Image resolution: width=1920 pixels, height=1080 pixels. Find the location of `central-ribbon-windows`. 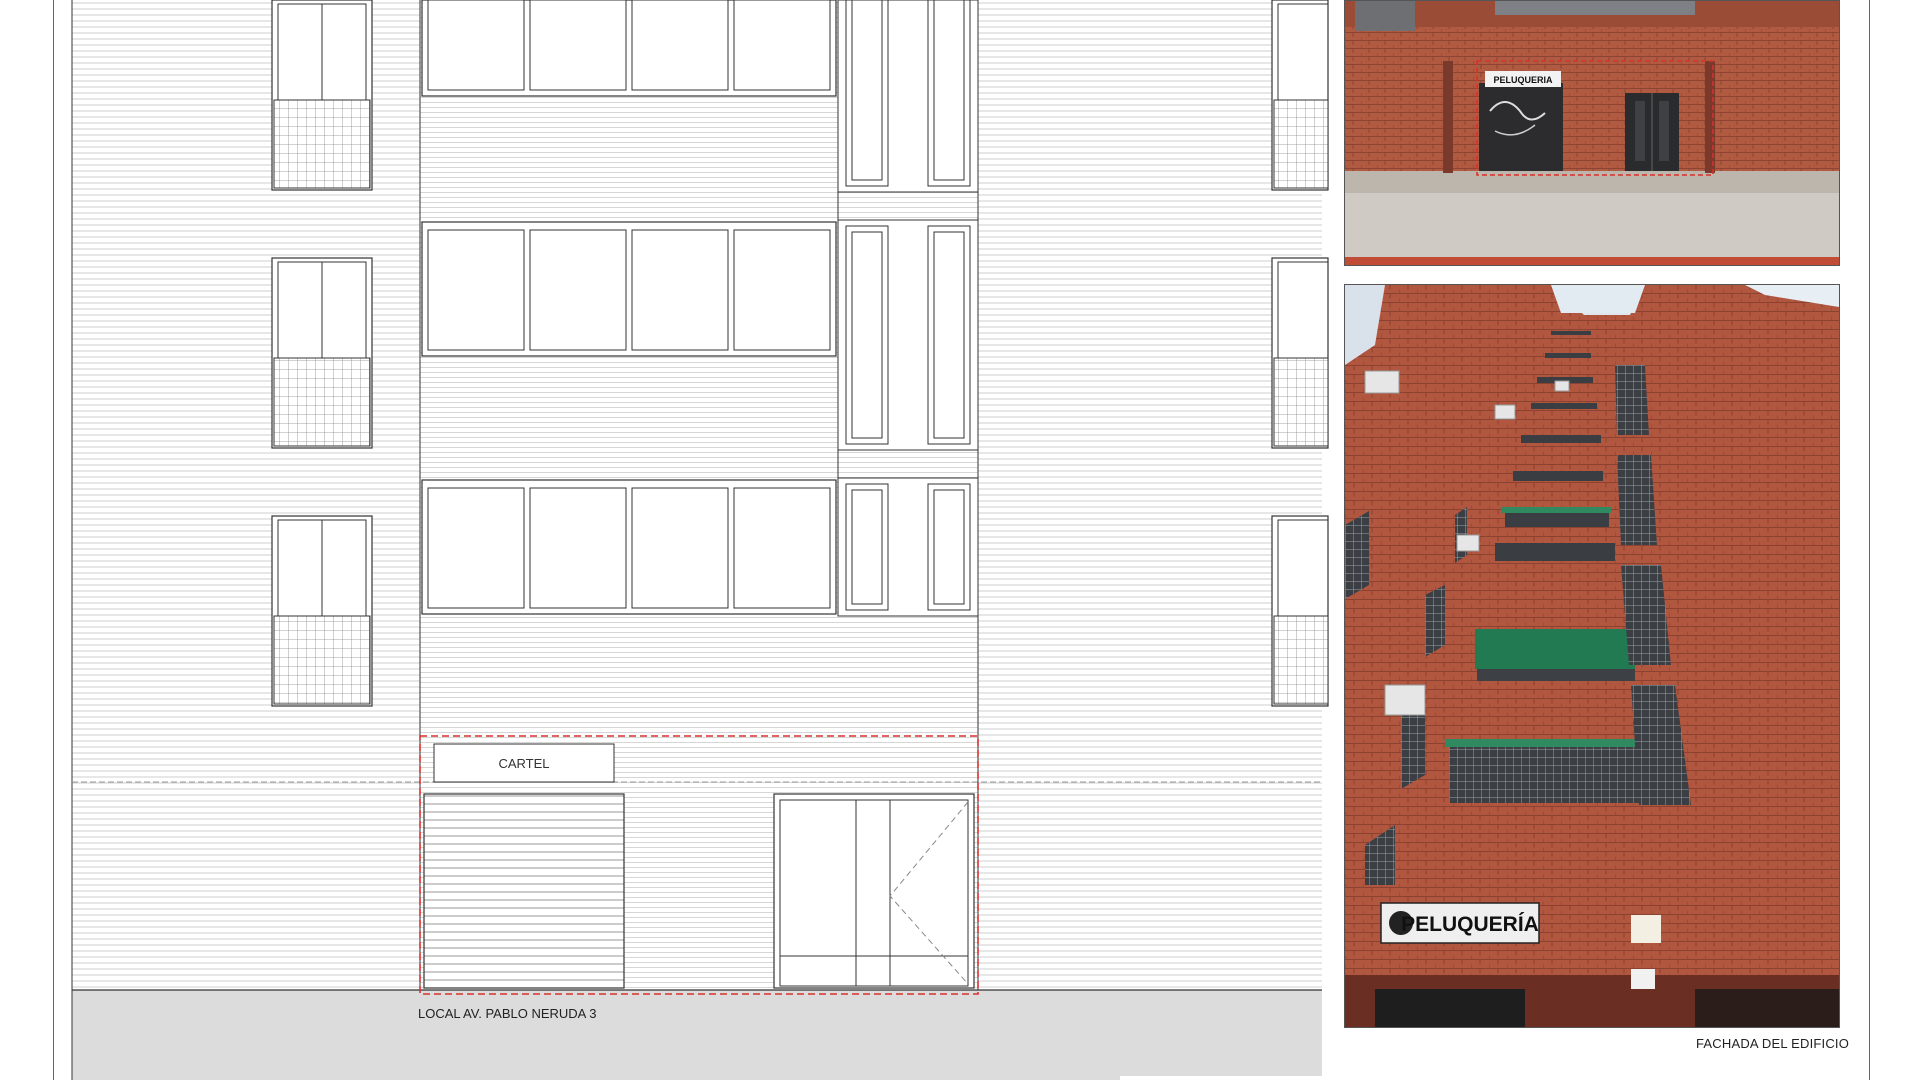

central-ribbon-windows is located at coordinates (629, 307).